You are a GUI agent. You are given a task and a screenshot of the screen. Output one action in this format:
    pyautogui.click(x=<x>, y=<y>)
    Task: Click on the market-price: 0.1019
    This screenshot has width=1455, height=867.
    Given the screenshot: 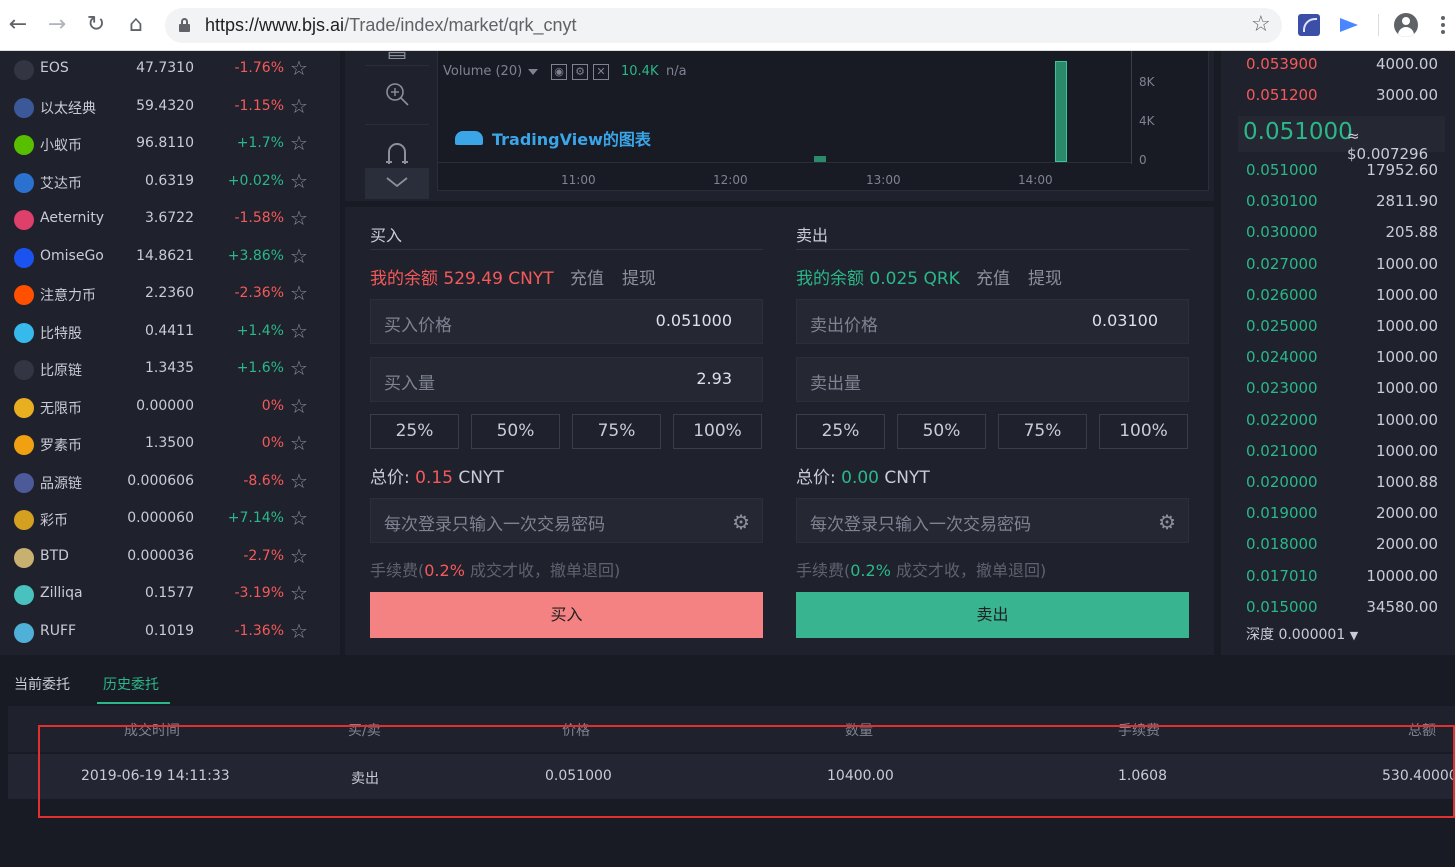 What is the action you would take?
    pyautogui.click(x=169, y=630)
    